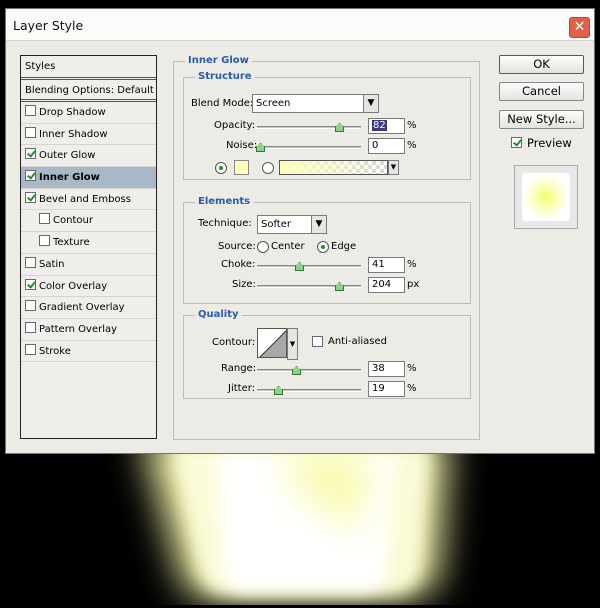 Image resolution: width=600 pixels, height=608 pixels. What do you see at coordinates (268, 168) in the screenshot?
I see `gradient-radio` at bounding box center [268, 168].